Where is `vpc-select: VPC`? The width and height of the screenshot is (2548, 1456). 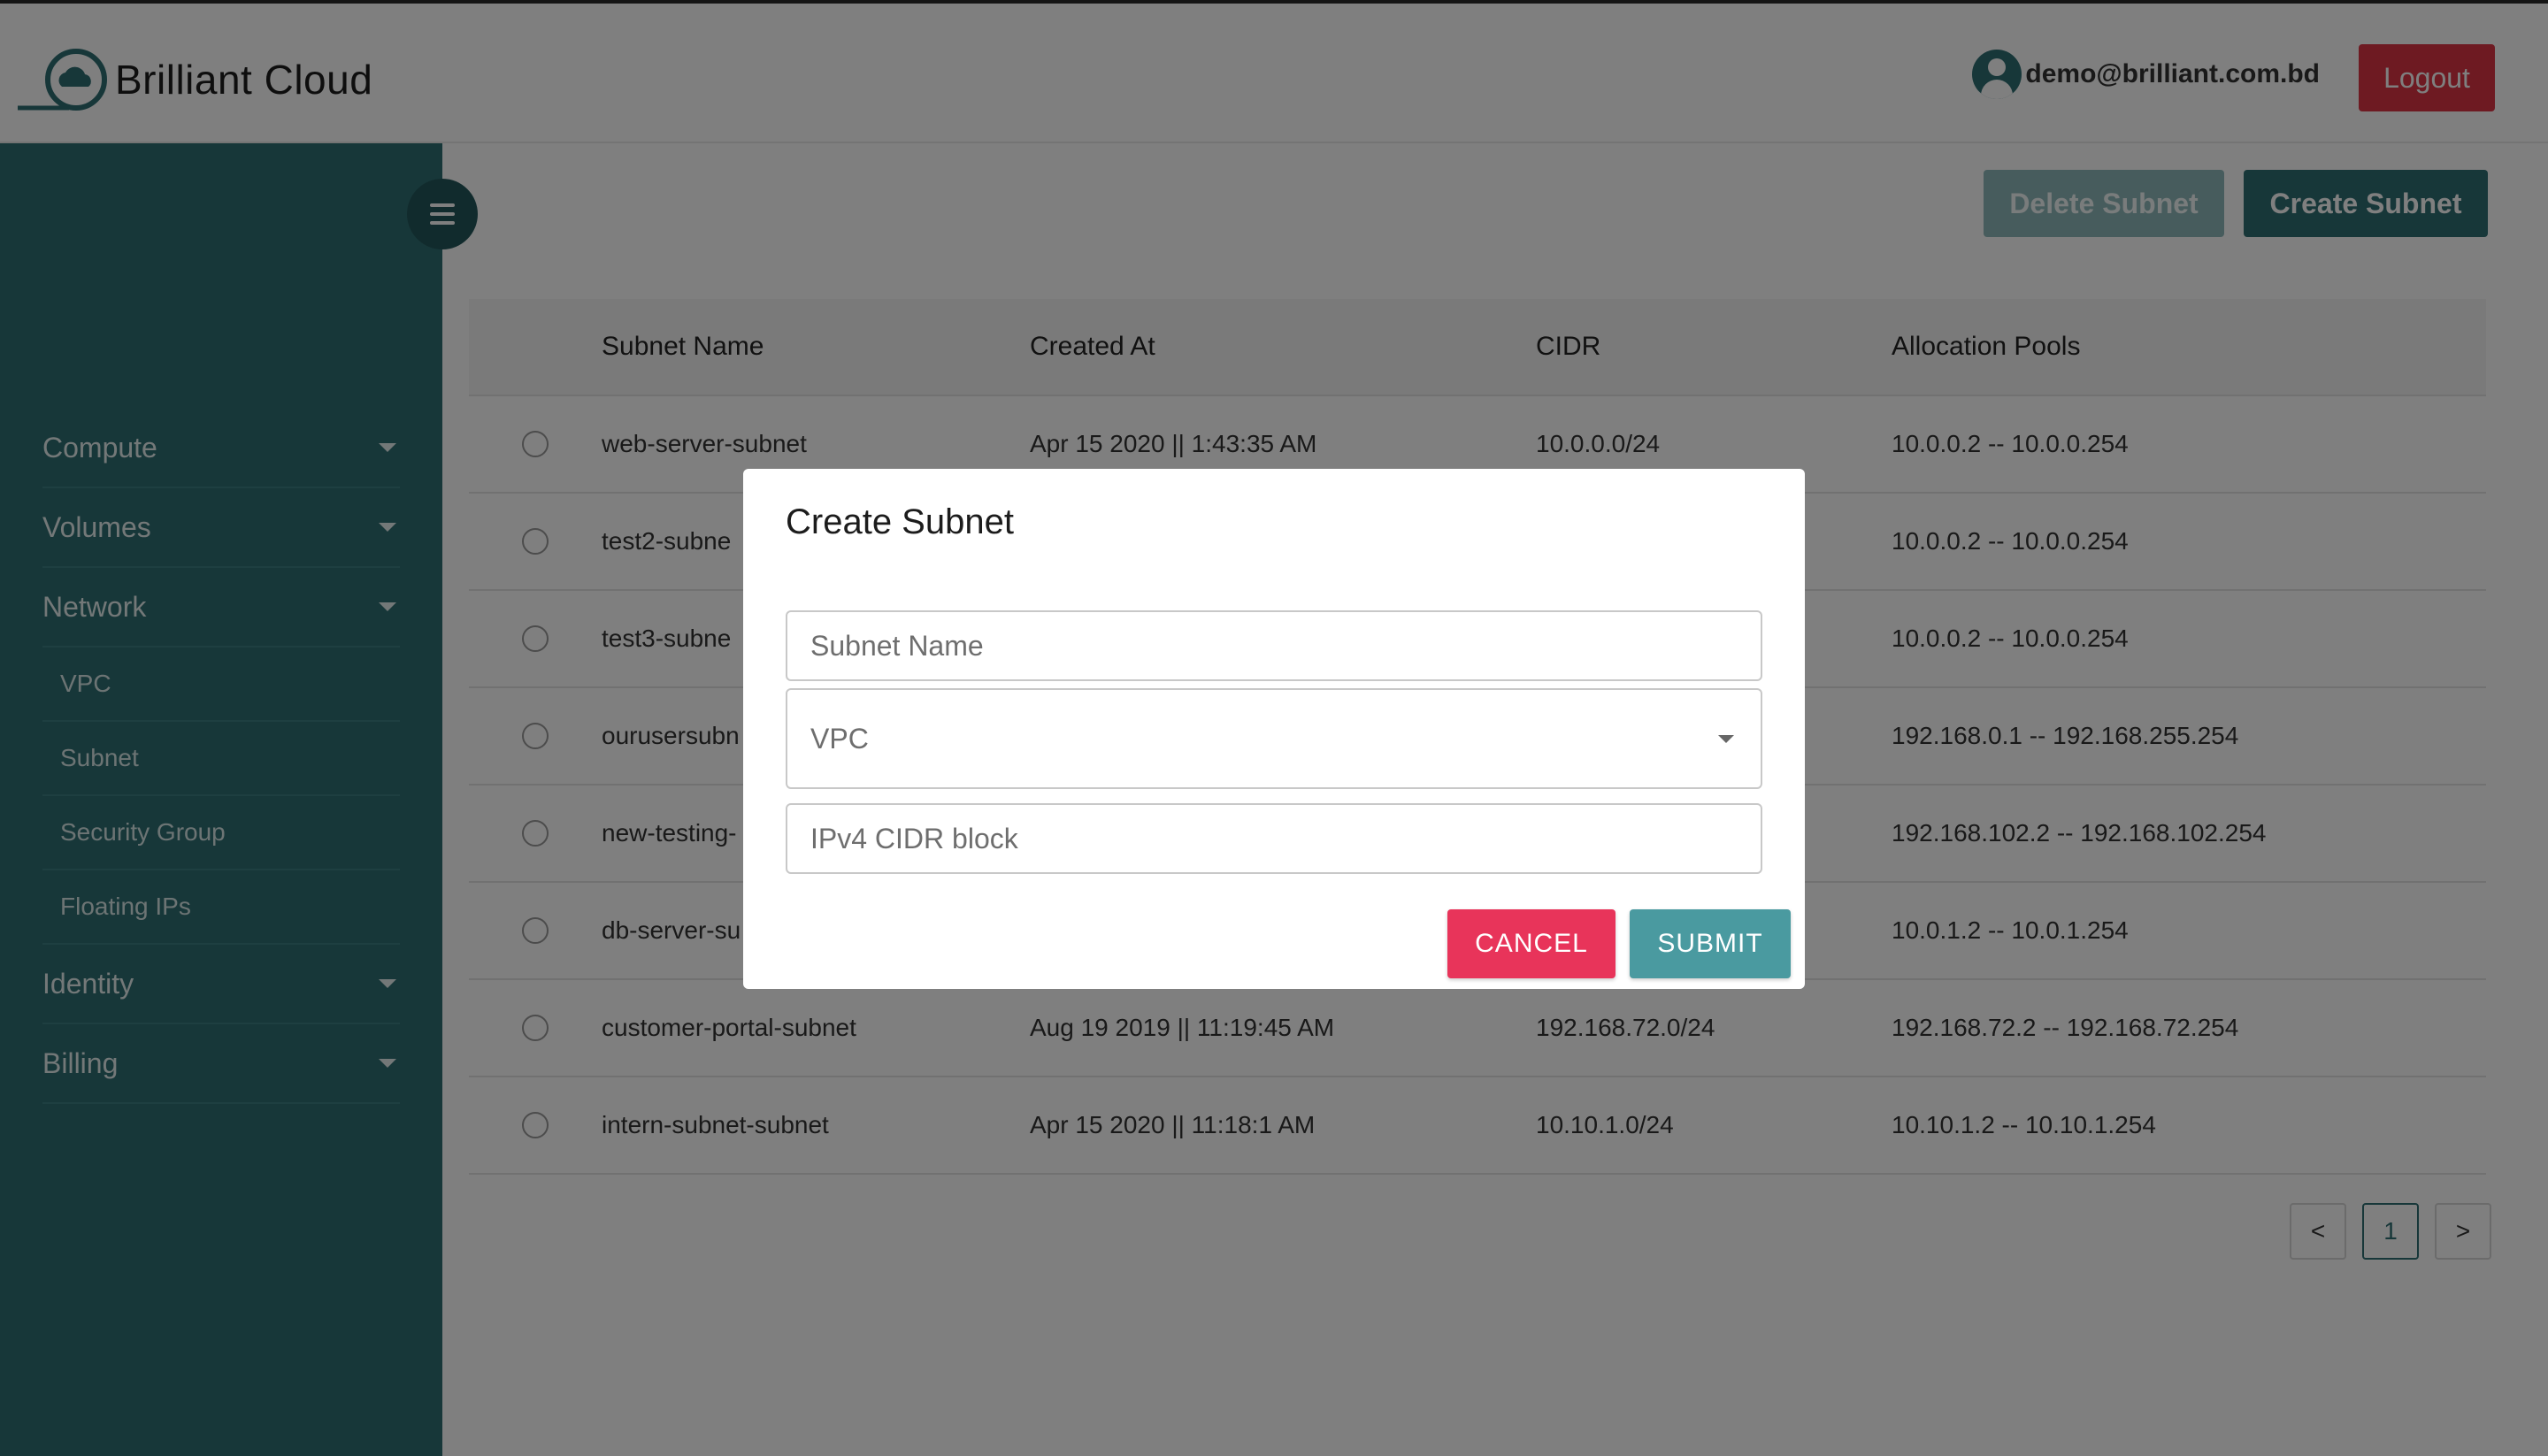
vpc-select: VPC is located at coordinates (1274, 738).